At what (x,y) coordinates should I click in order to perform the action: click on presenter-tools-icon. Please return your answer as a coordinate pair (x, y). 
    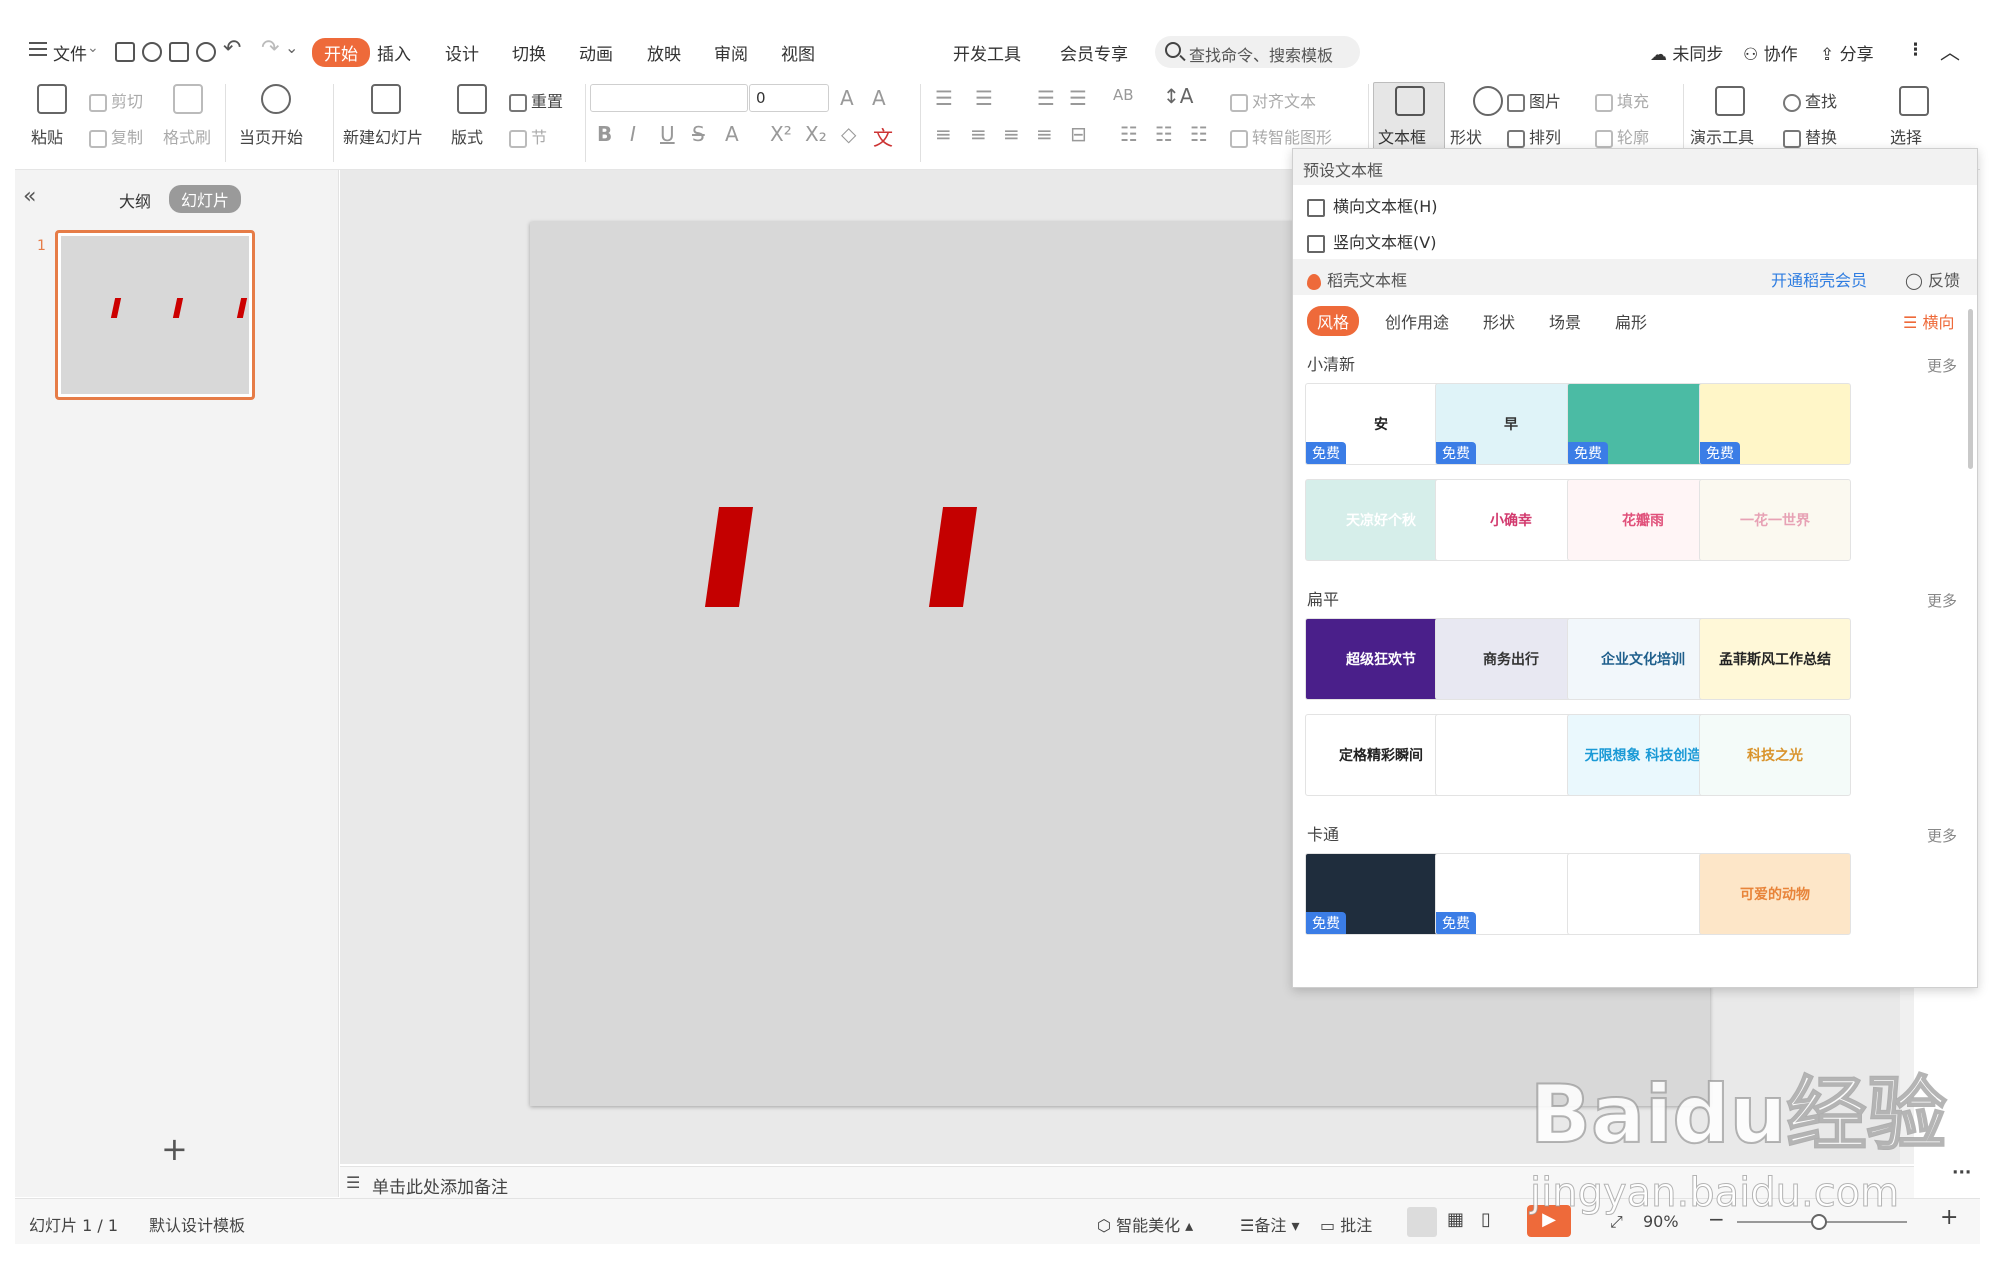
    Looking at the image, I should click on (1730, 101).